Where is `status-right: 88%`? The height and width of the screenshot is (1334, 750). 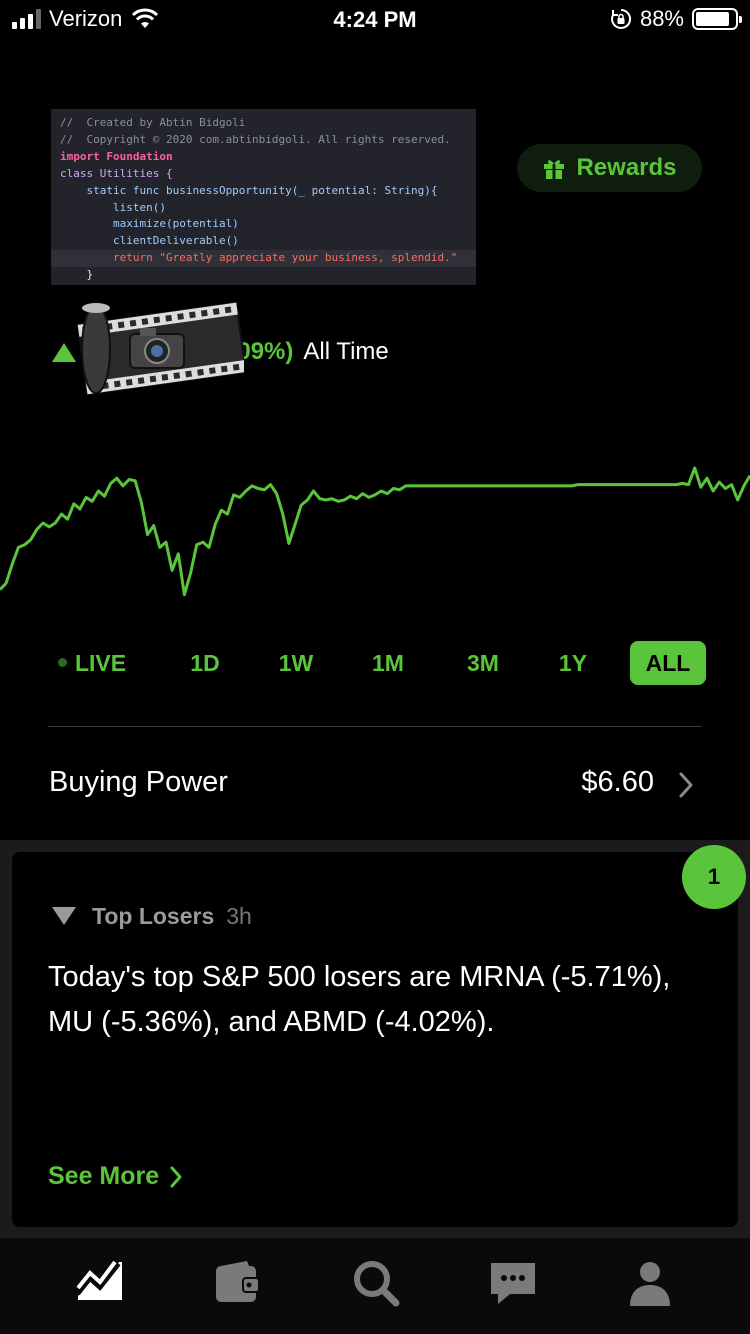 status-right: 88% is located at coordinates (676, 19).